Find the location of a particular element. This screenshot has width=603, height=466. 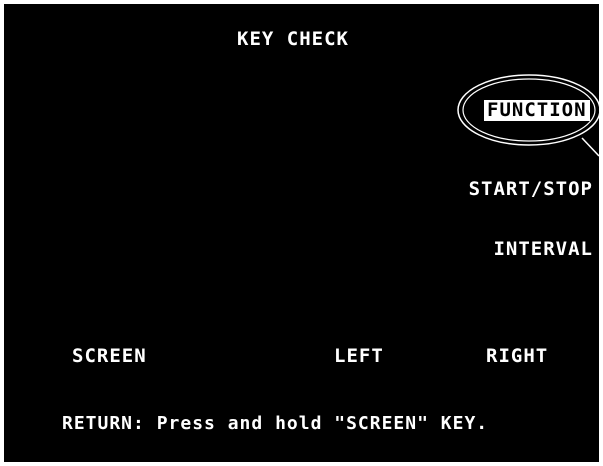

screen-key-label: SCREEN is located at coordinates (109, 356).